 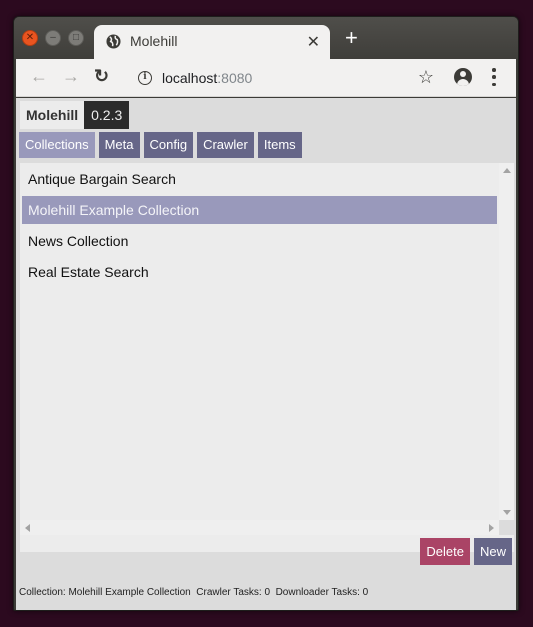 I want to click on vertical-scrollbar, so click(x=506, y=341).